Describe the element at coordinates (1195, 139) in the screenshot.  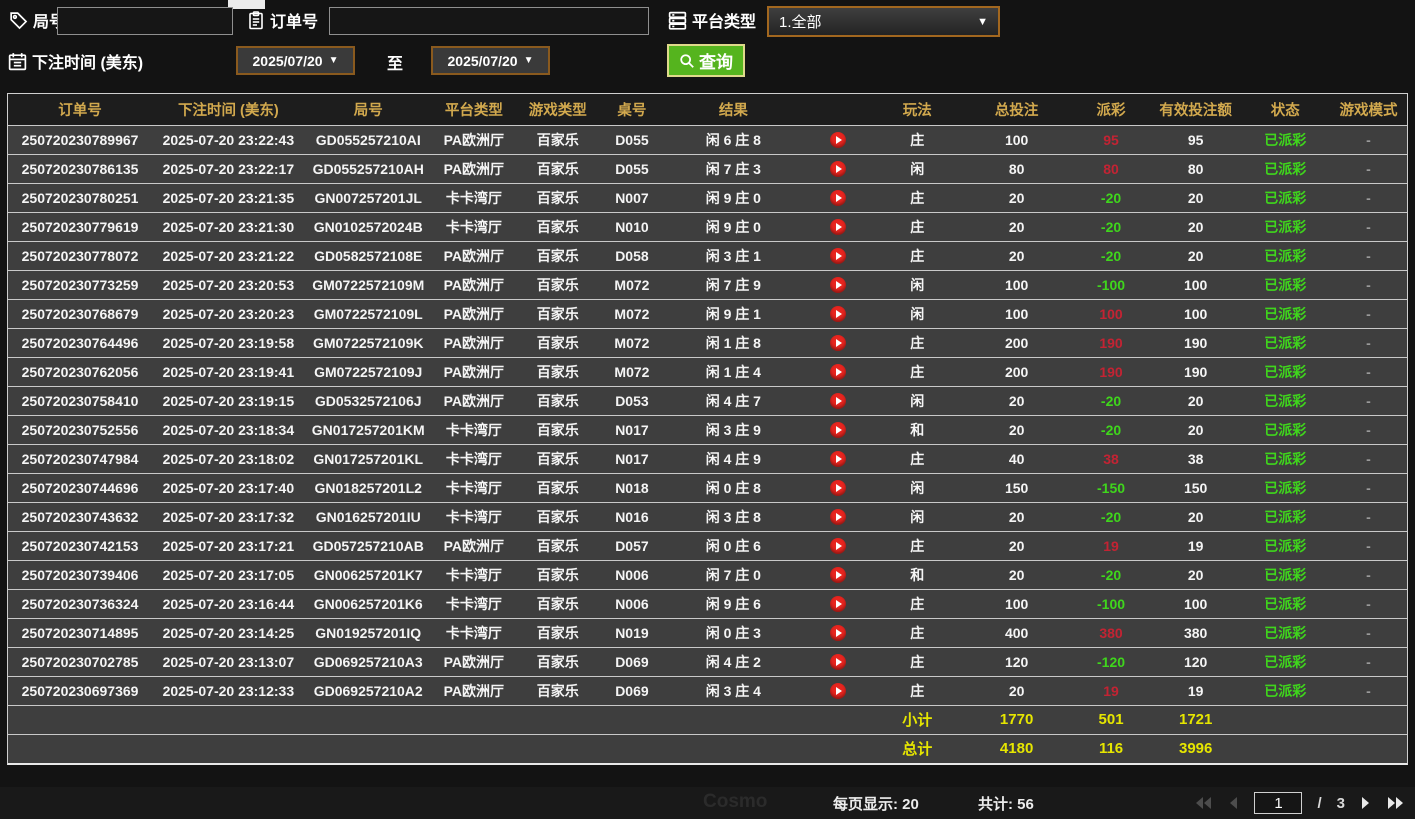
I see `cell-valid-bet: 95` at that location.